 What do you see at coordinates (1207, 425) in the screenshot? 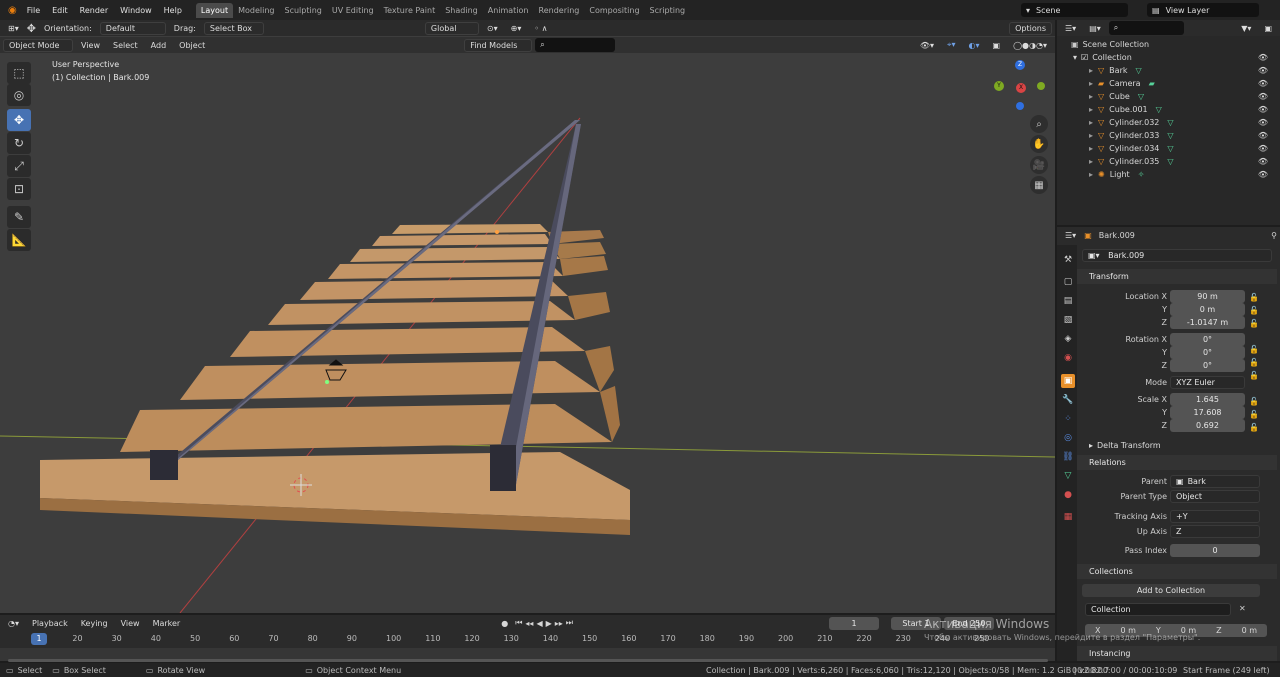
I see `scale-z-field: 0.692` at bounding box center [1207, 425].